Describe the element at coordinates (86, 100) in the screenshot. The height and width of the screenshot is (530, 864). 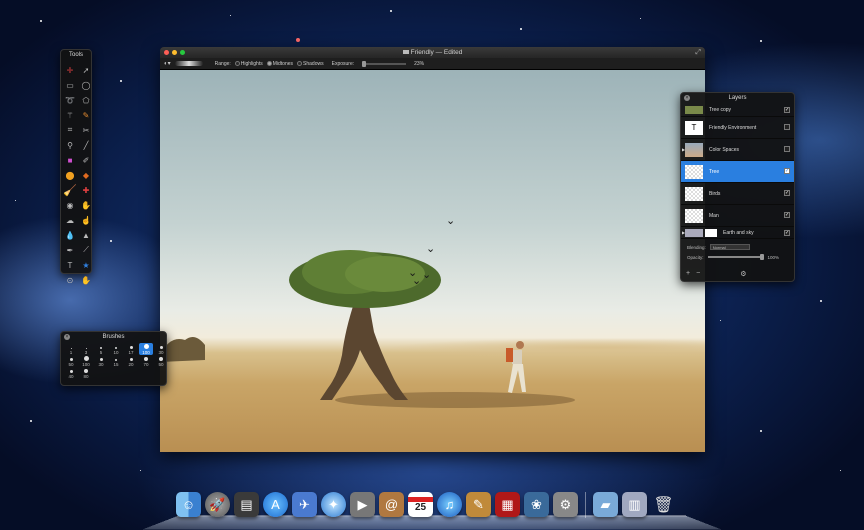
I see `polygon-lasso-icon: ⬠` at that location.